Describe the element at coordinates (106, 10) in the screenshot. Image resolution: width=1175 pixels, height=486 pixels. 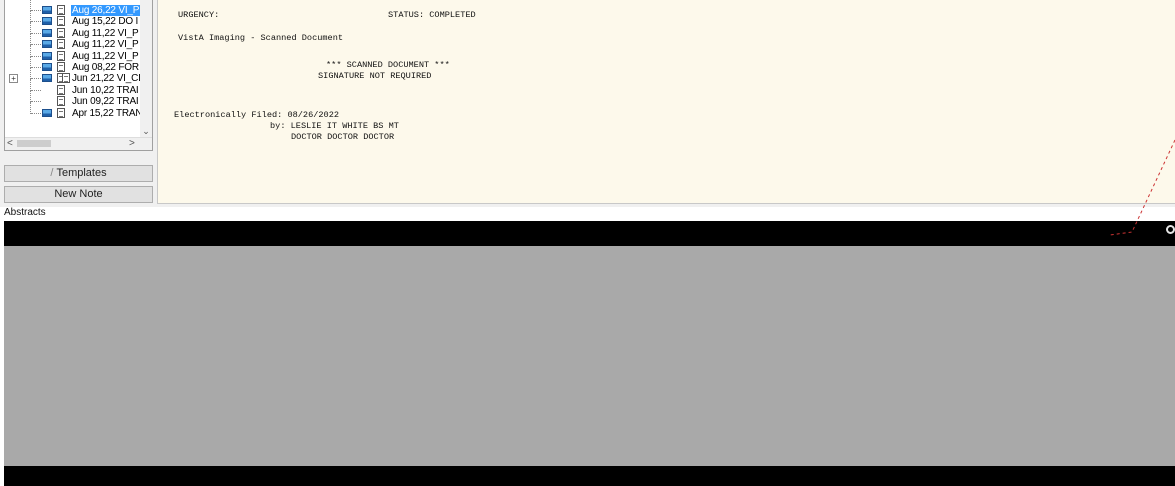
I see `tree-item-label: Aug 26,22 VI_P` at that location.